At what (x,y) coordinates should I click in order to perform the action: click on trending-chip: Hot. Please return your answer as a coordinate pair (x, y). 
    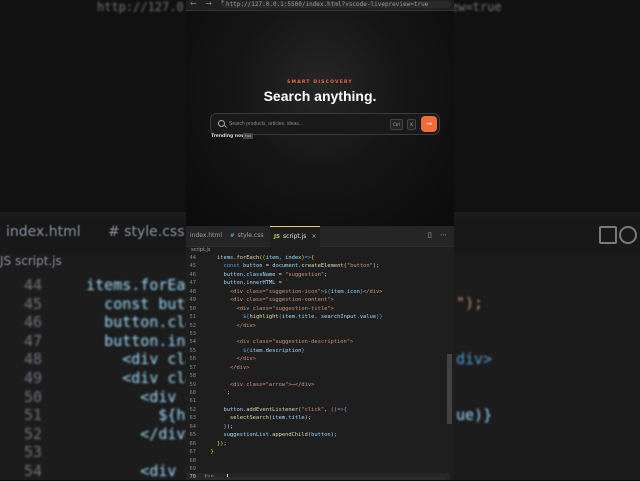
    Looking at the image, I should click on (248, 136).